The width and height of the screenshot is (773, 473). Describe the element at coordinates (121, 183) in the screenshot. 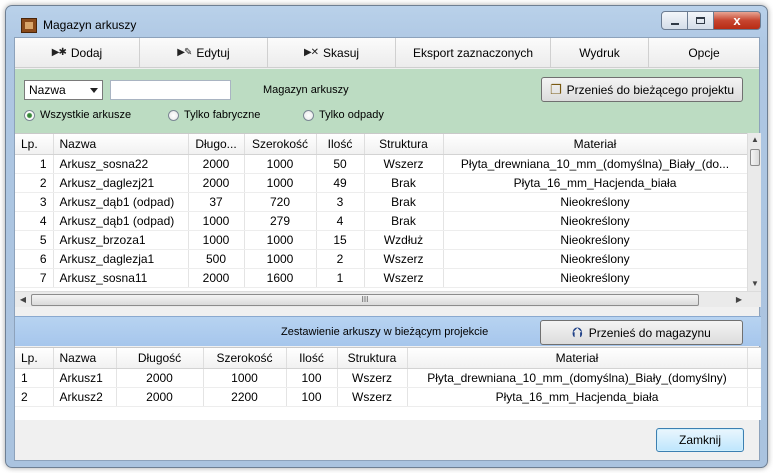

I see `cell-name: Arkusz_daglezj21` at that location.